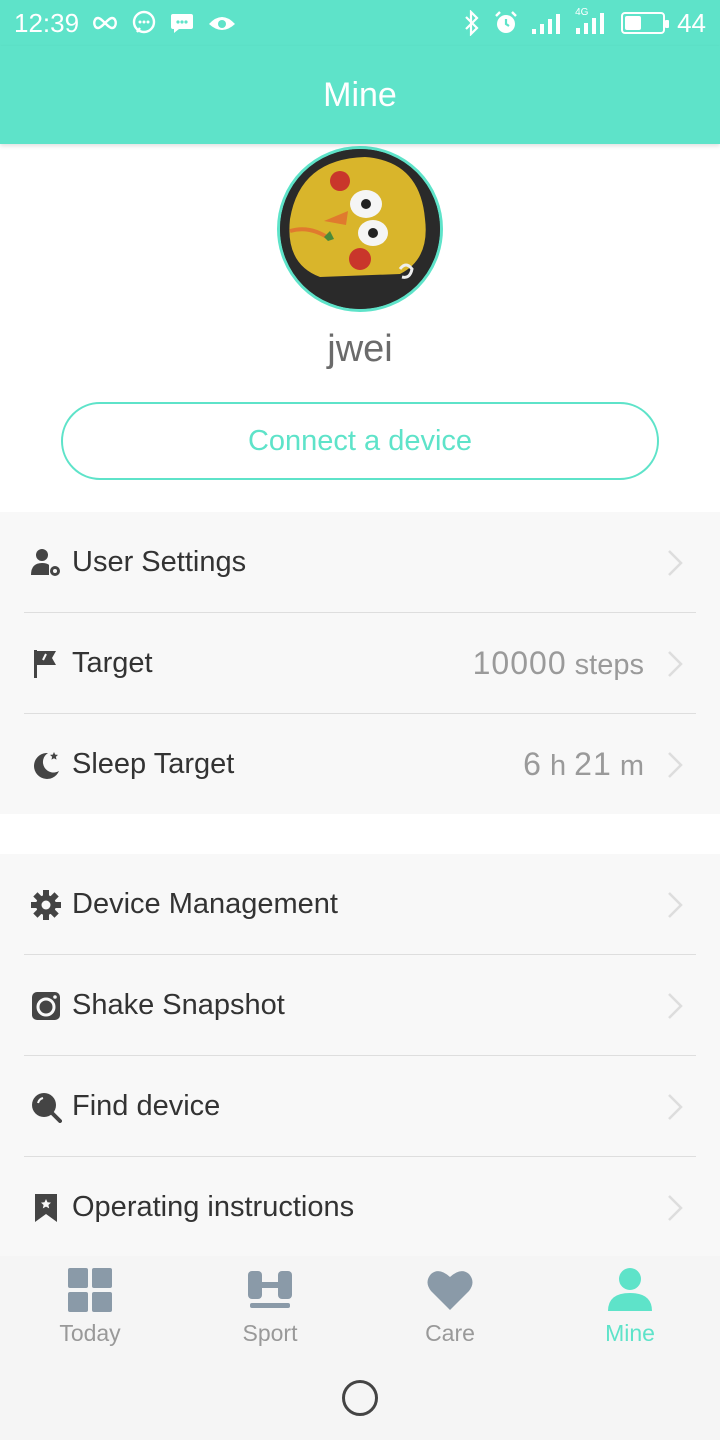  Describe the element at coordinates (519, 663) in the screenshot. I see `target-steps-number: 10000` at that location.